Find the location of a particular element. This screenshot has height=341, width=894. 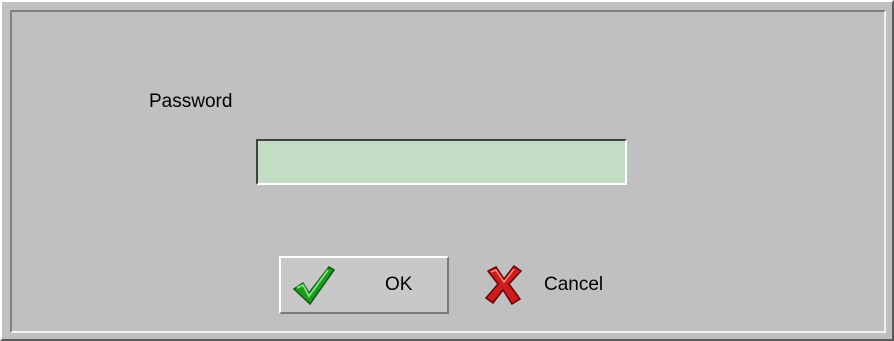

cancel-button-label: Cancel is located at coordinates (574, 284).